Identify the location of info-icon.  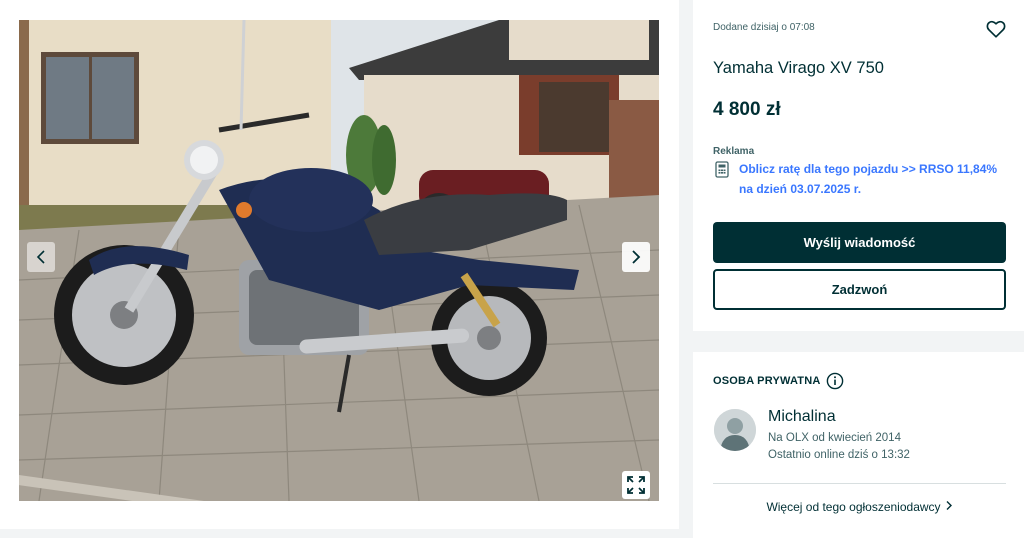
(835, 381).